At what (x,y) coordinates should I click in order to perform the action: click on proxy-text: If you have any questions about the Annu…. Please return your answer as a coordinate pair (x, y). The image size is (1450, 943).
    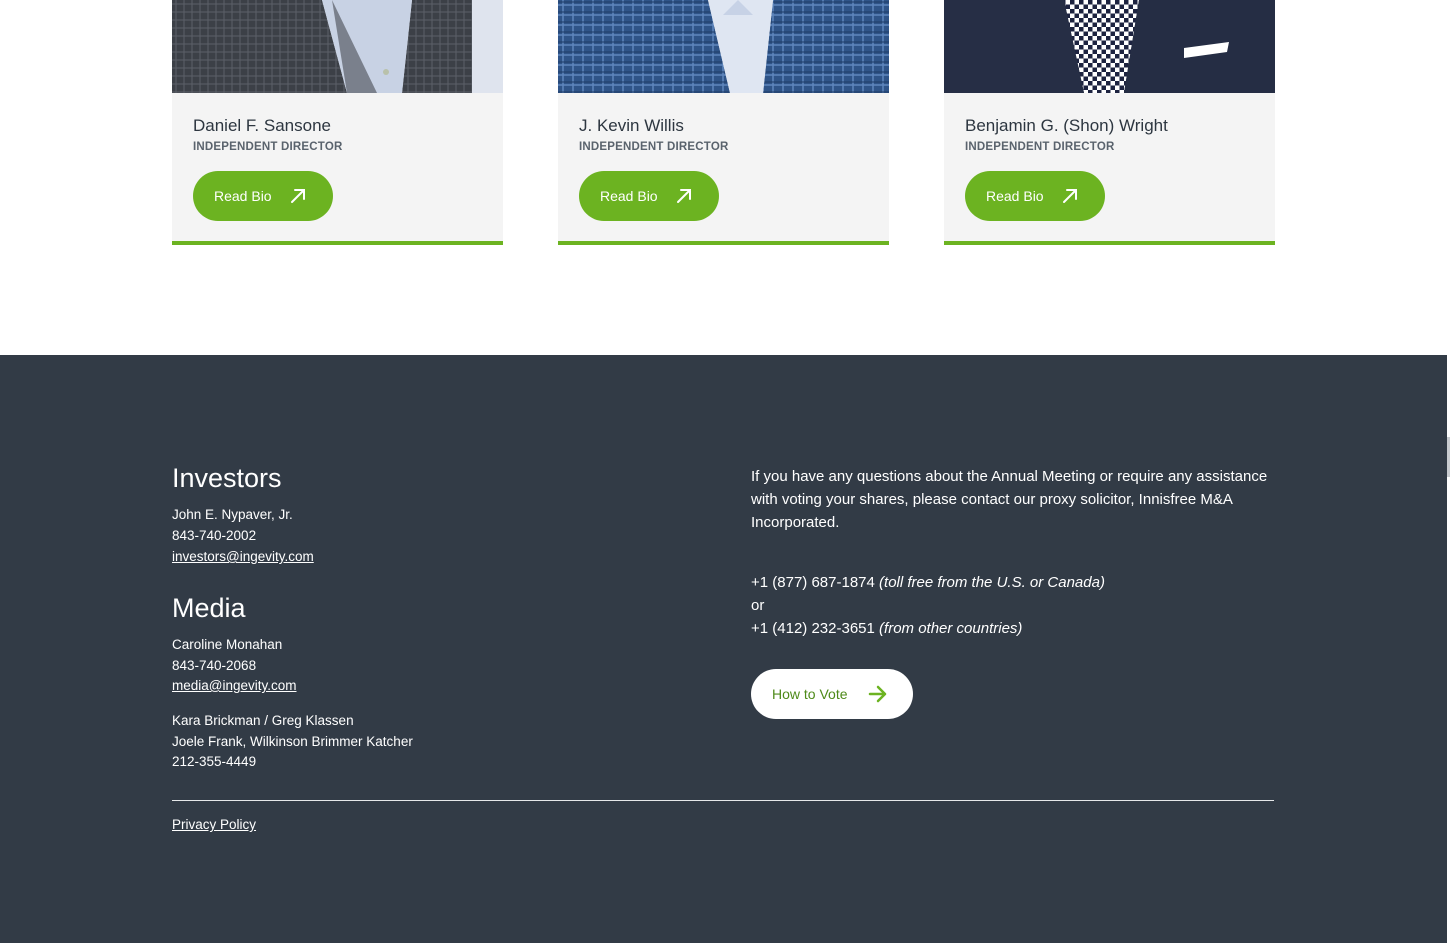
    Looking at the image, I should click on (1009, 499).